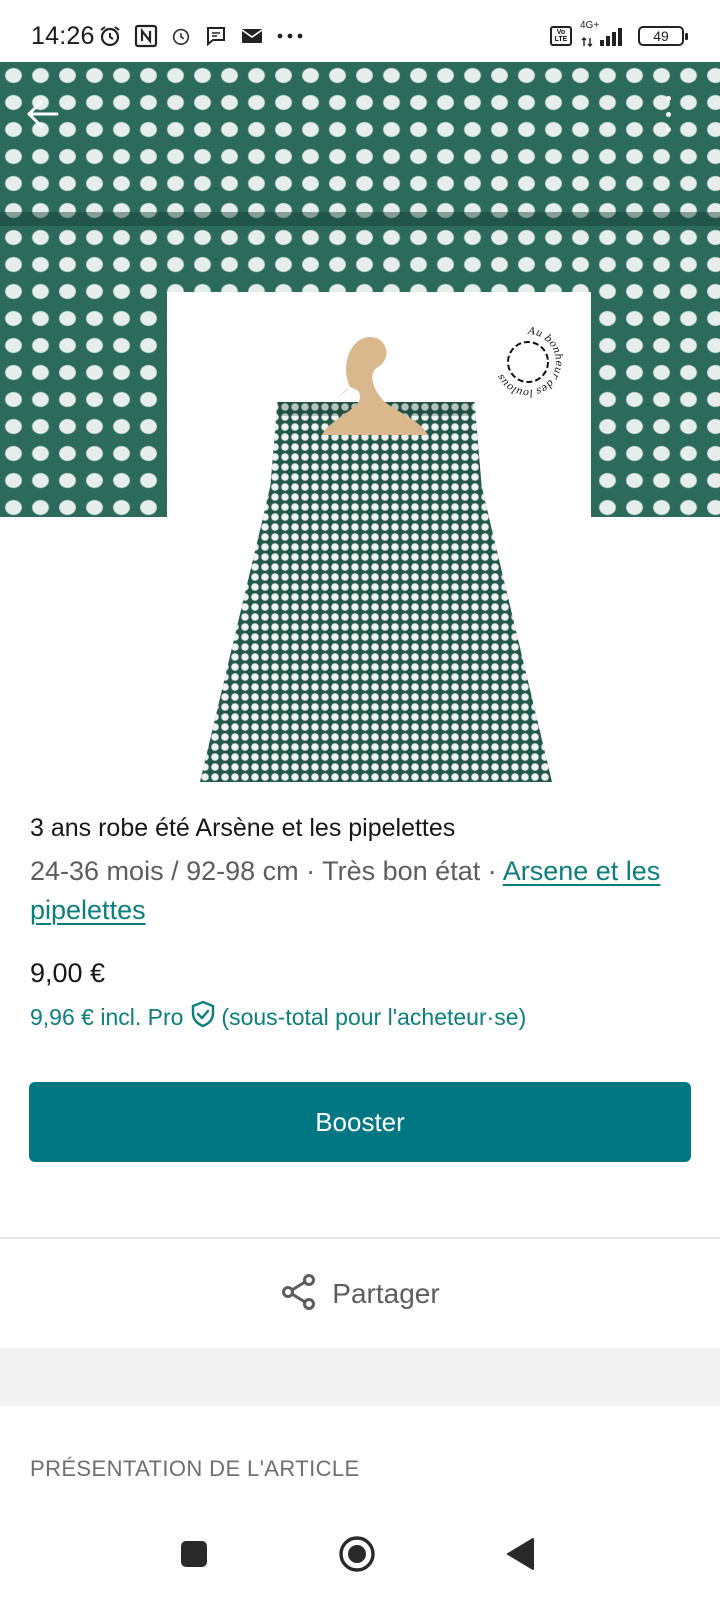  Describe the element at coordinates (360, 31) in the screenshot. I see `status-bar: 14:26 Vo LTE 4G+ 49` at that location.